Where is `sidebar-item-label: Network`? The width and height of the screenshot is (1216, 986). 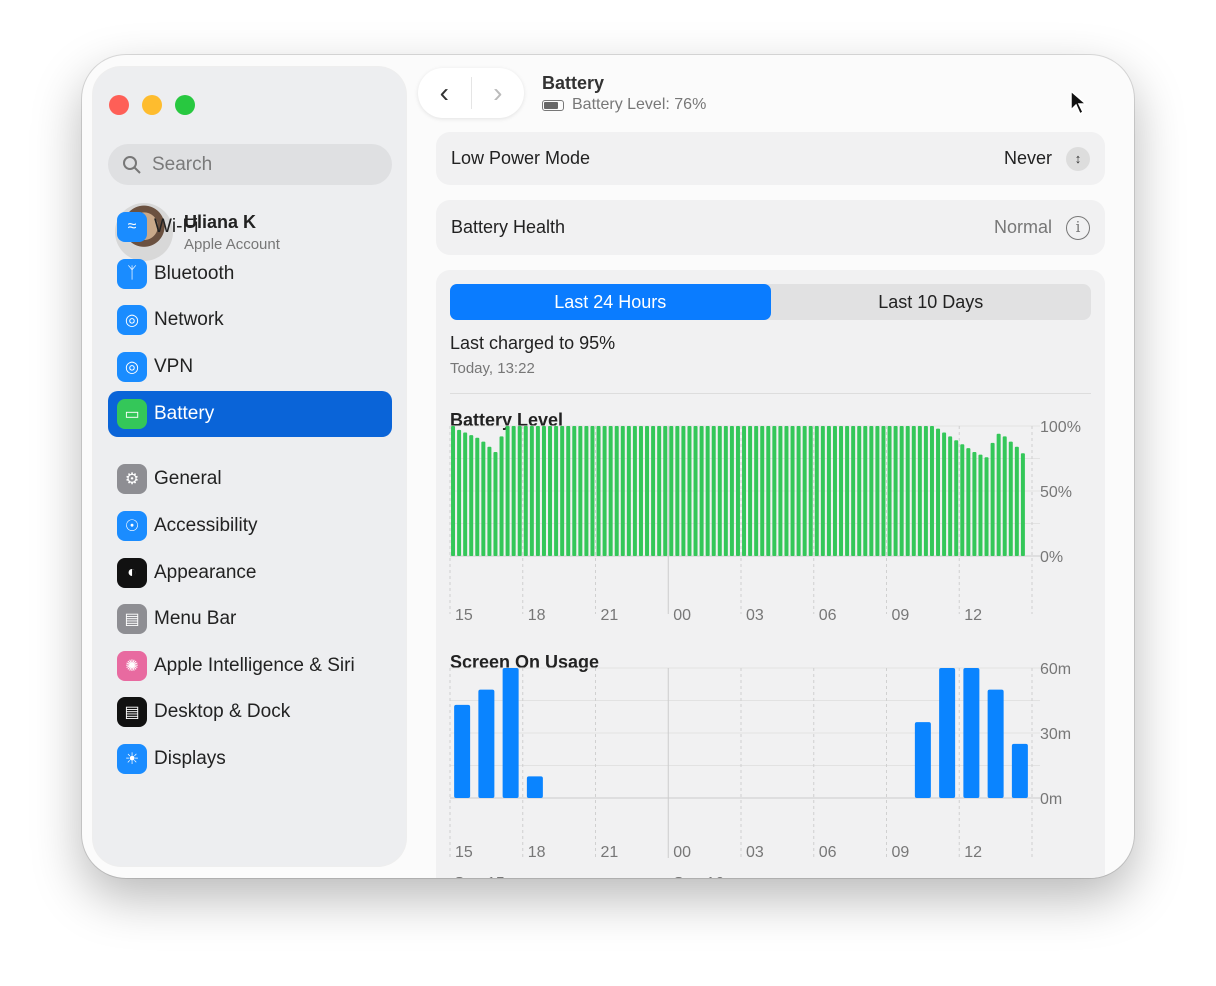 sidebar-item-label: Network is located at coordinates (189, 319).